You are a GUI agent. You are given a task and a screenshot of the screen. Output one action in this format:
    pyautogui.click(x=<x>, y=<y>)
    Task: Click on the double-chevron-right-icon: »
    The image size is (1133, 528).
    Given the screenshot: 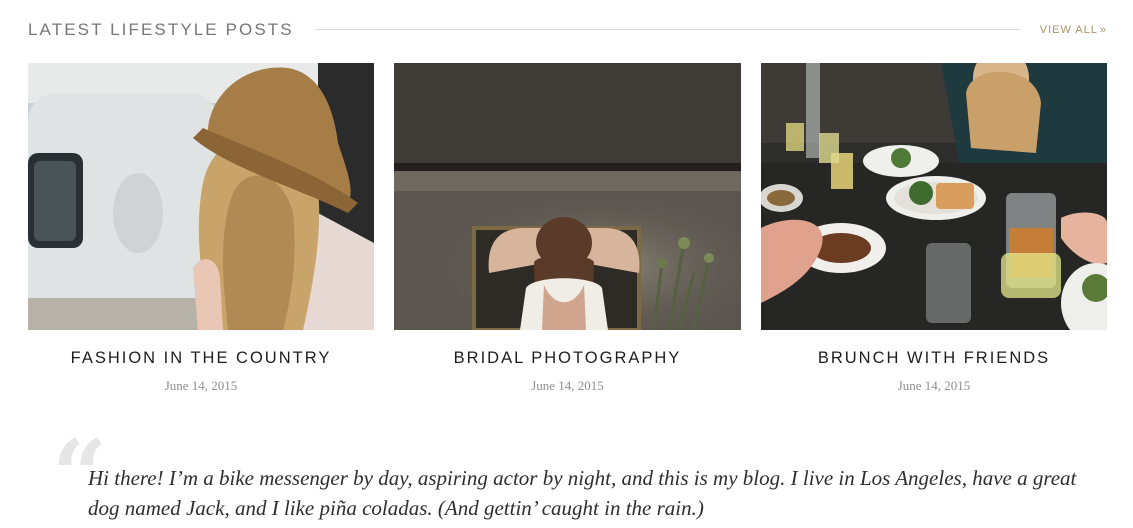 What is the action you would take?
    pyautogui.click(x=1103, y=30)
    